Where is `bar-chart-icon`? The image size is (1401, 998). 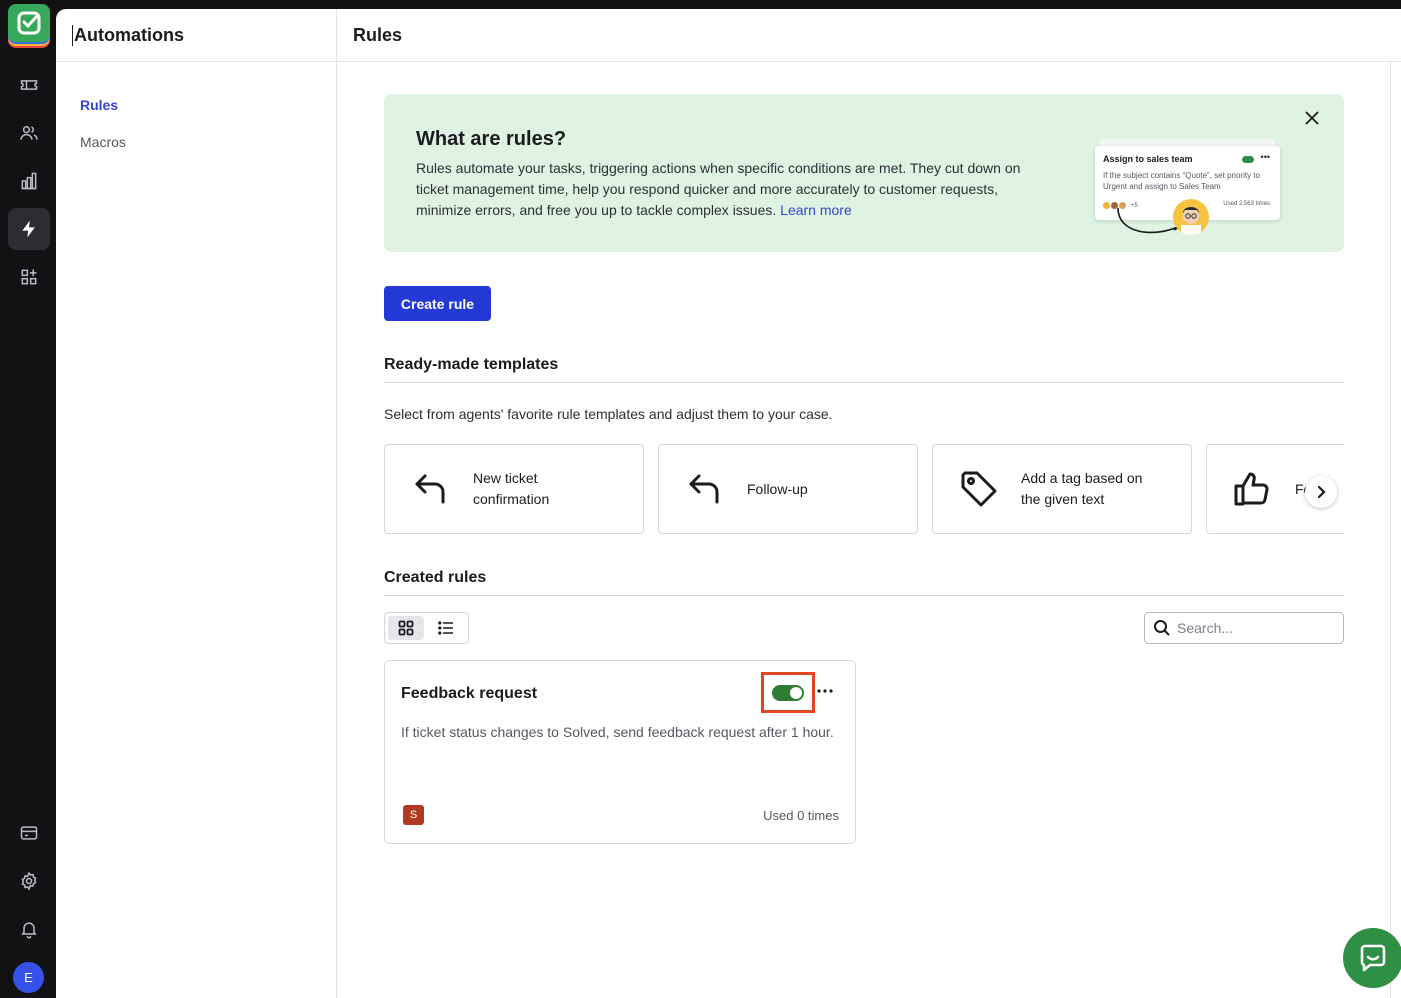 bar-chart-icon is located at coordinates (29, 181).